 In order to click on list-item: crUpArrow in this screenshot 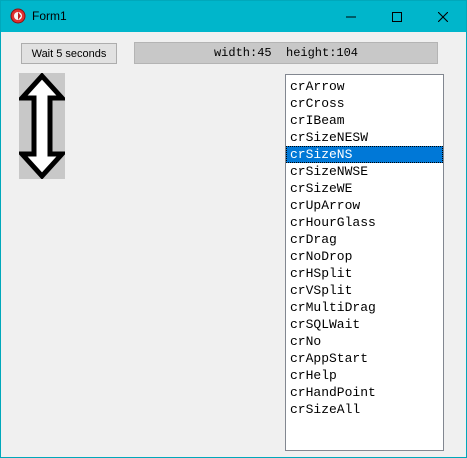, I will do `click(364, 205)`.